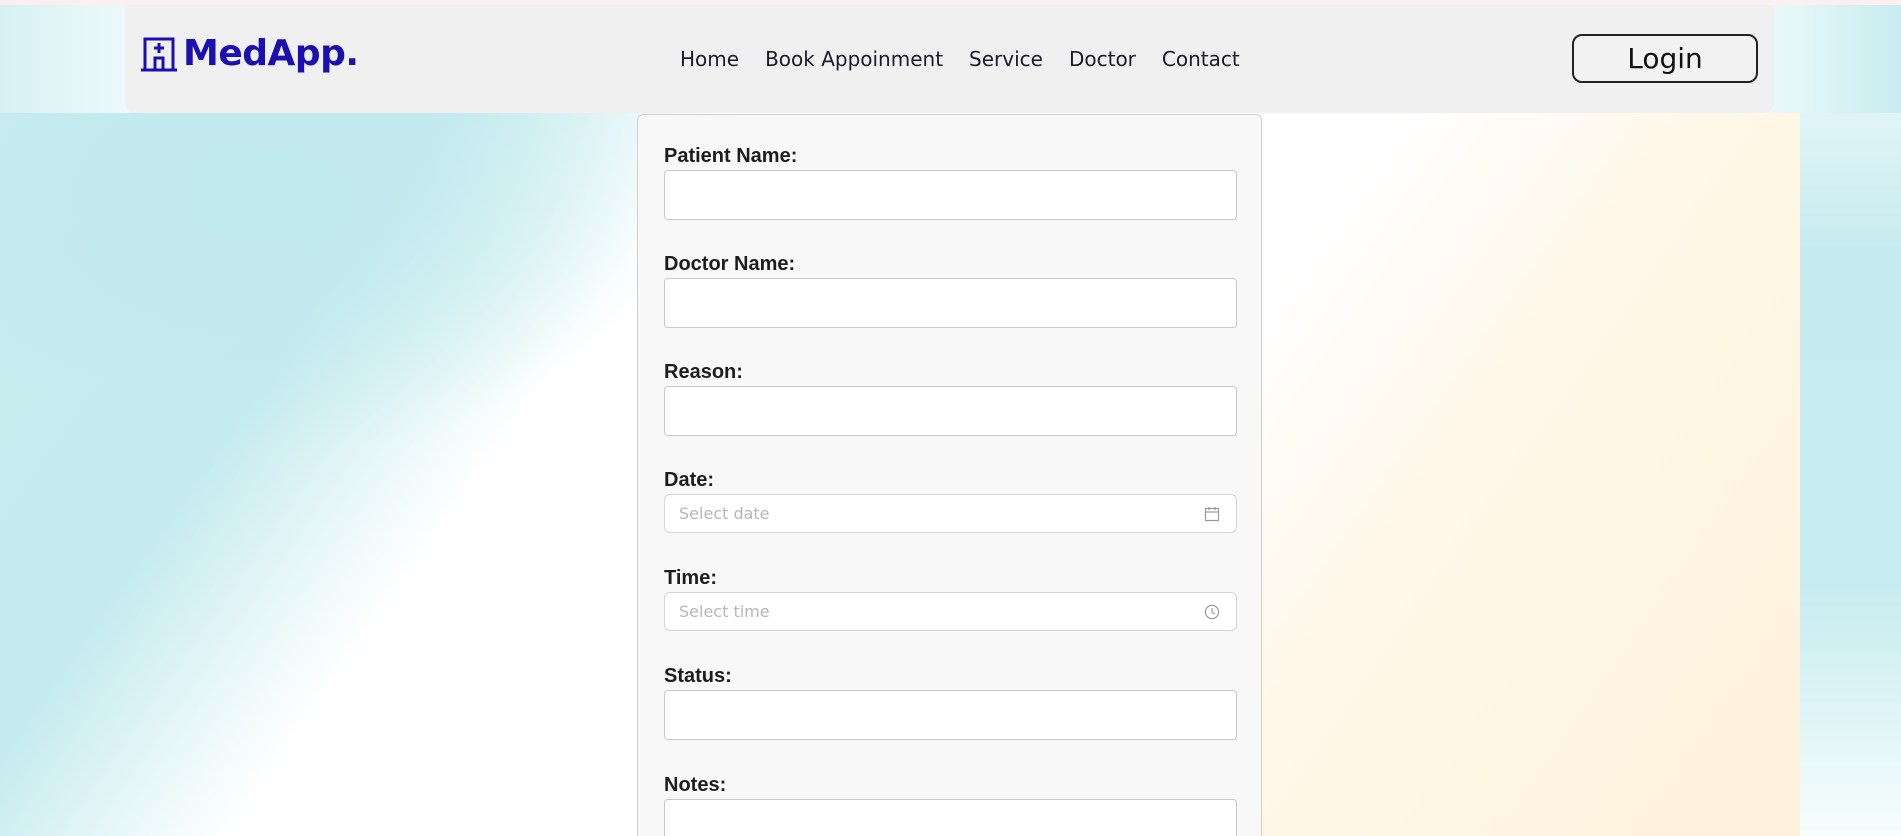 This screenshot has height=836, width=1901. I want to click on status-input, so click(950, 715).